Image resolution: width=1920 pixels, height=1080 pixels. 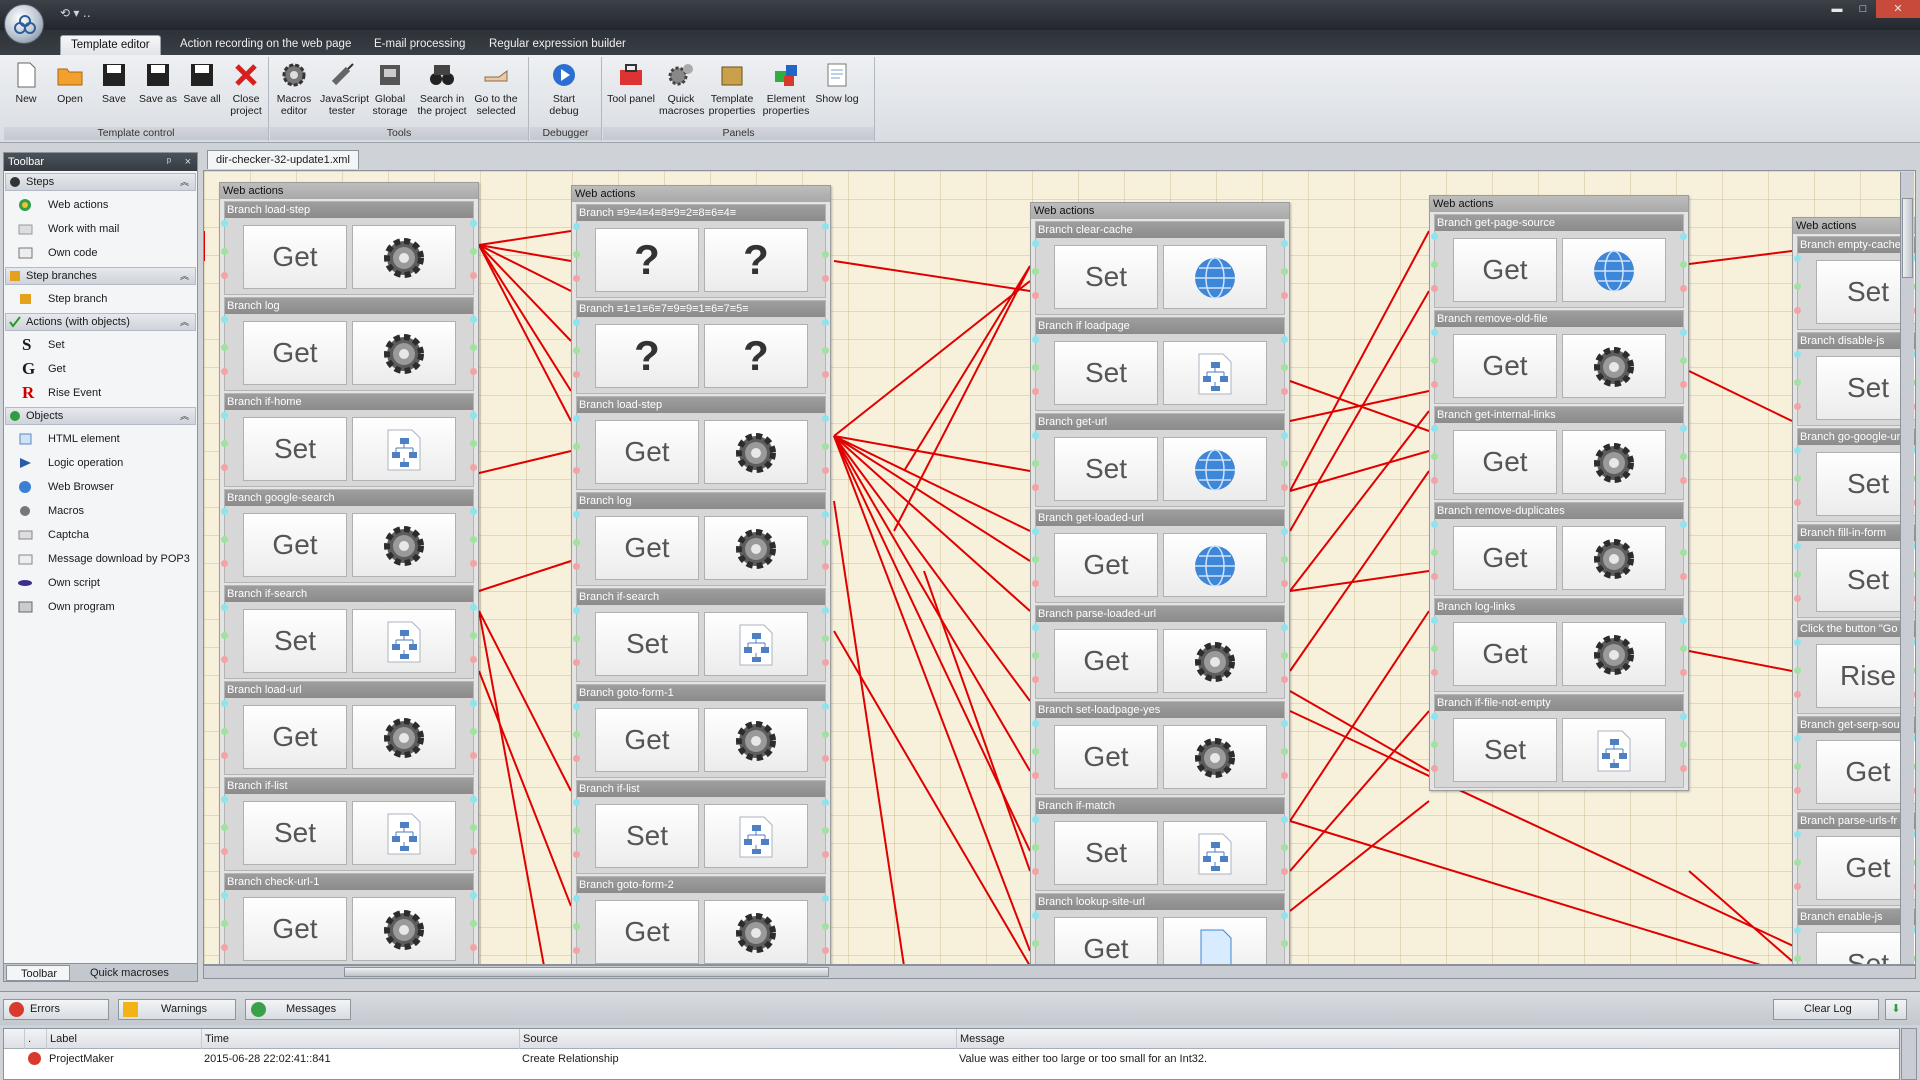 I want to click on log-col-message: Message, so click(x=1428, y=1039).